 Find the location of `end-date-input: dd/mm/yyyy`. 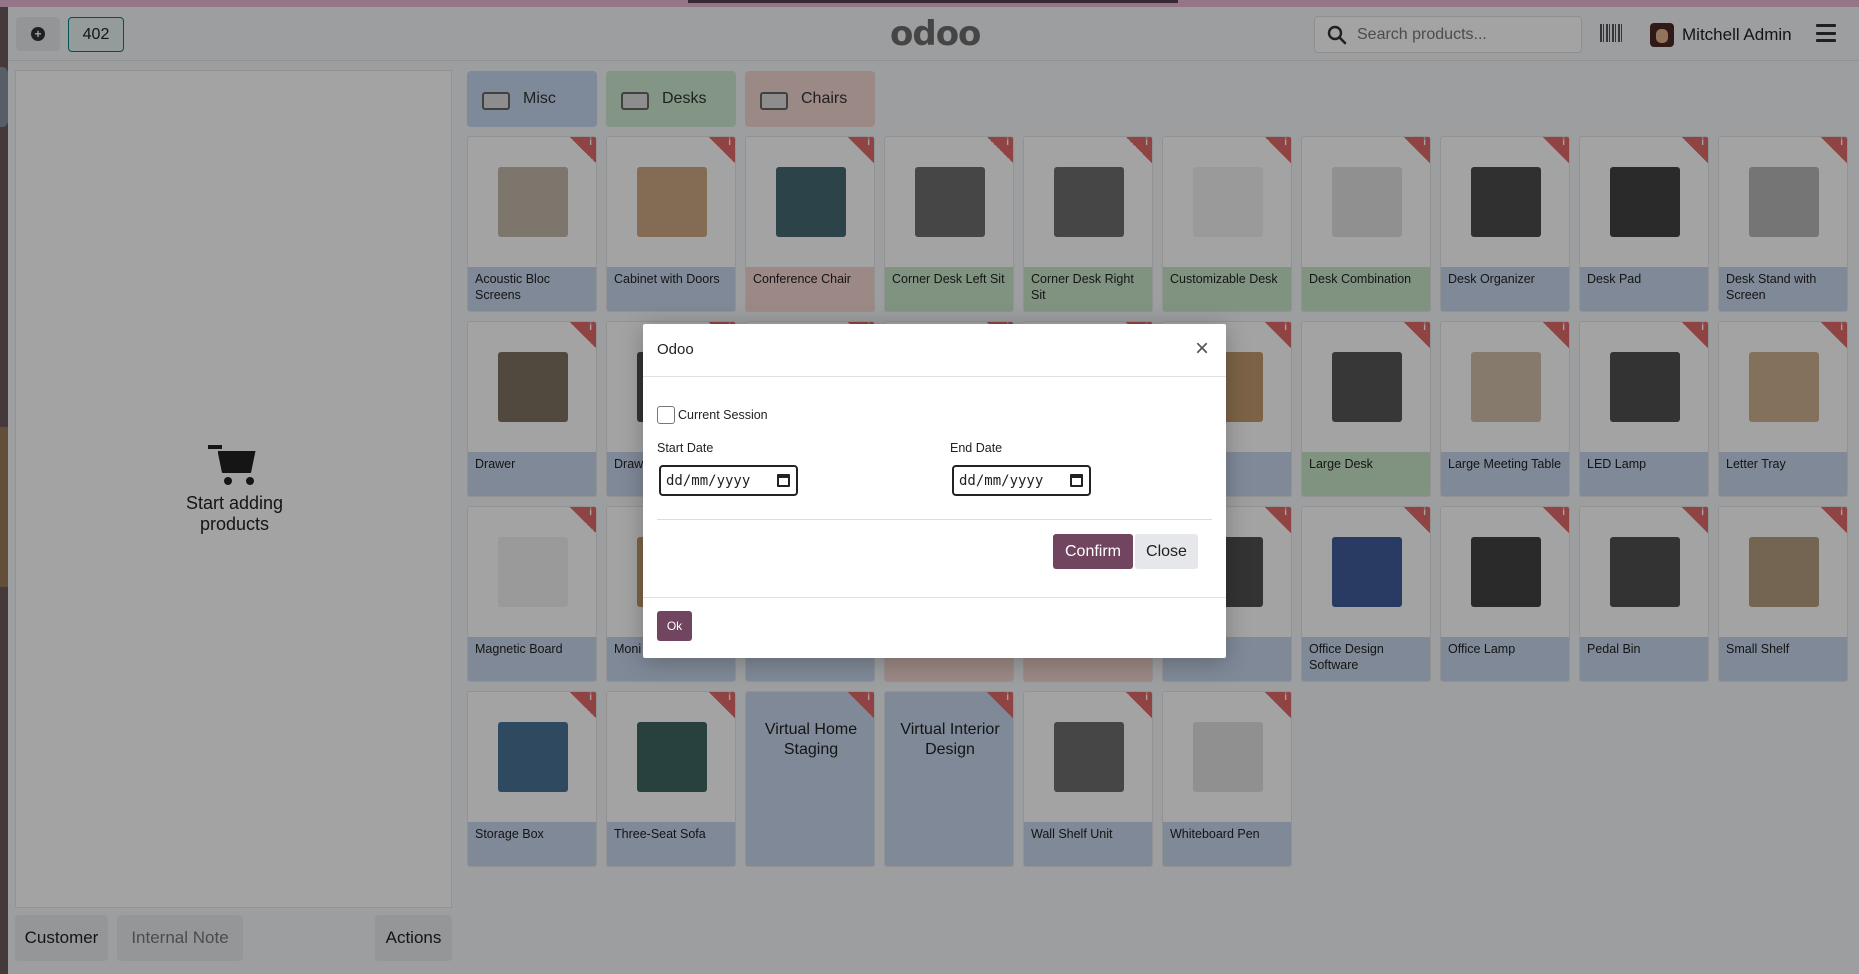

end-date-input: dd/mm/yyyy is located at coordinates (1021, 480).